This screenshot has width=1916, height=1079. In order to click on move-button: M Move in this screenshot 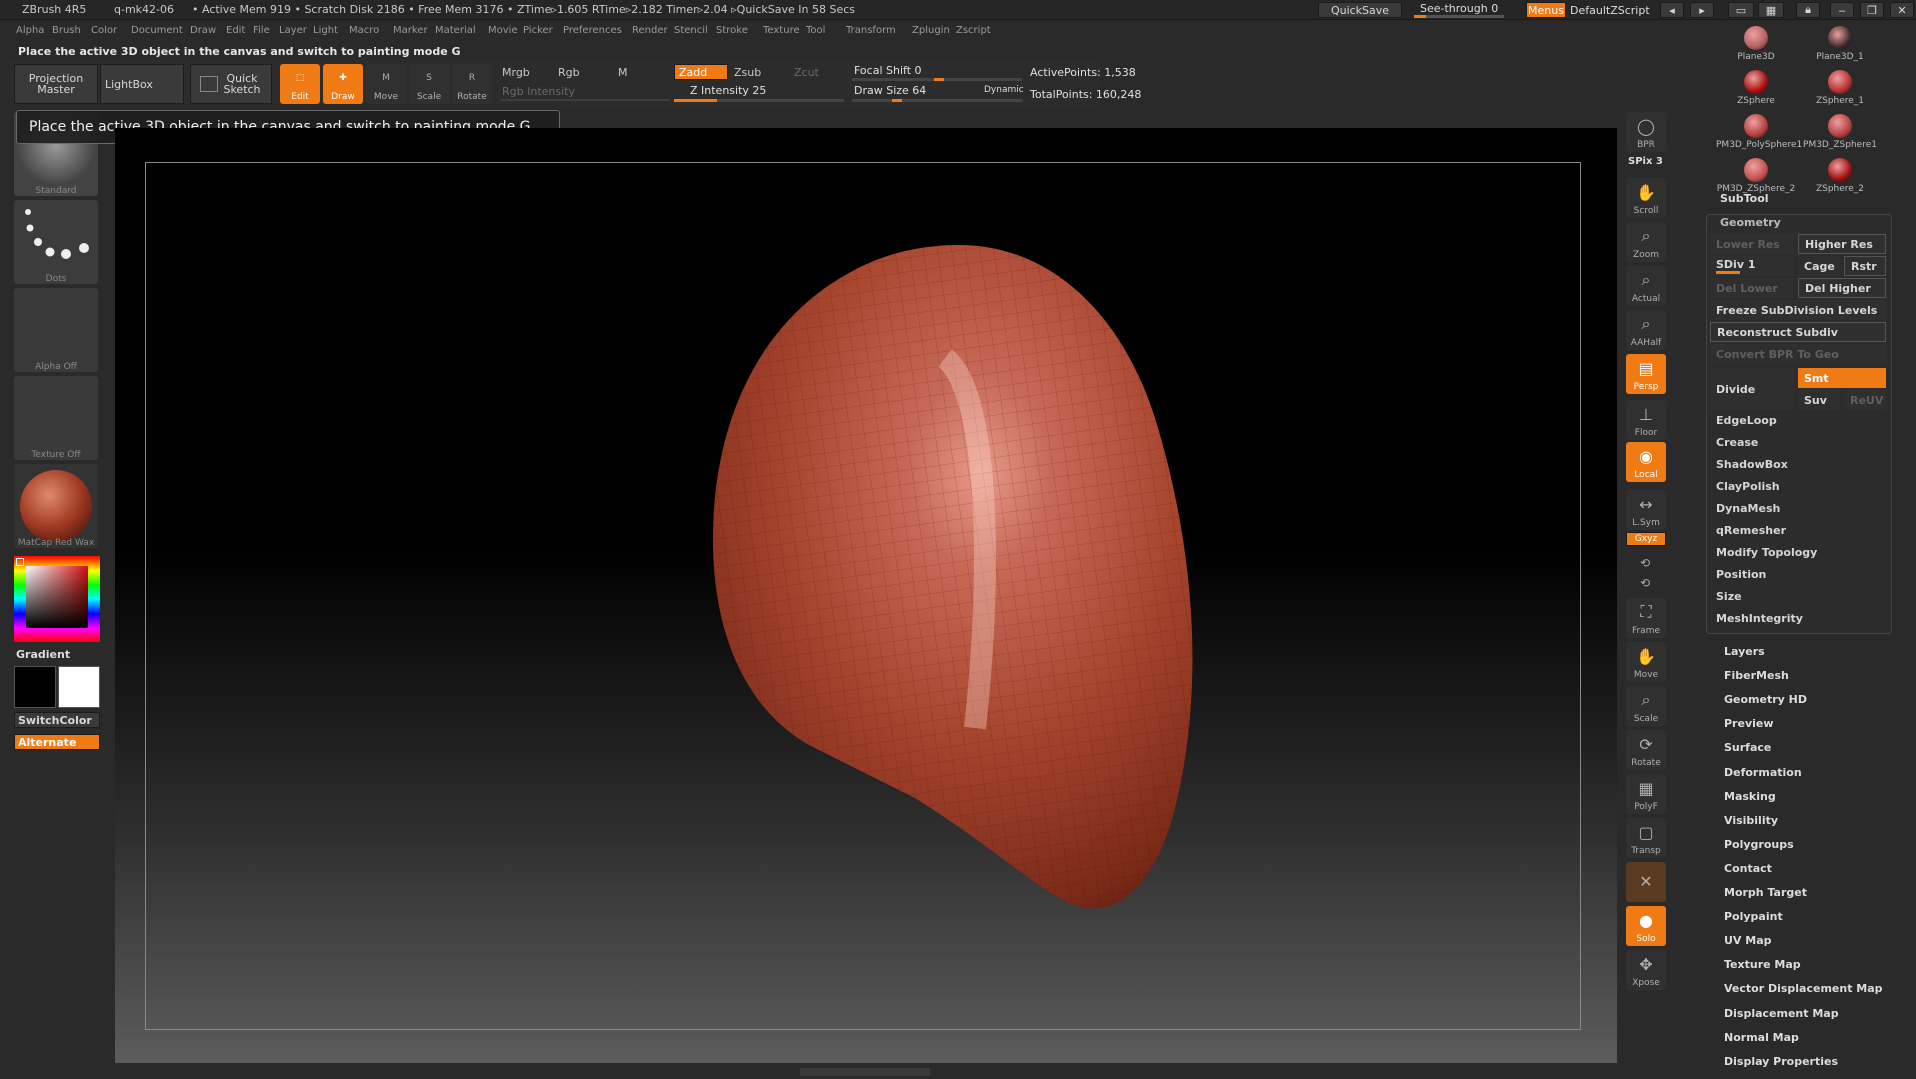, I will do `click(386, 84)`.